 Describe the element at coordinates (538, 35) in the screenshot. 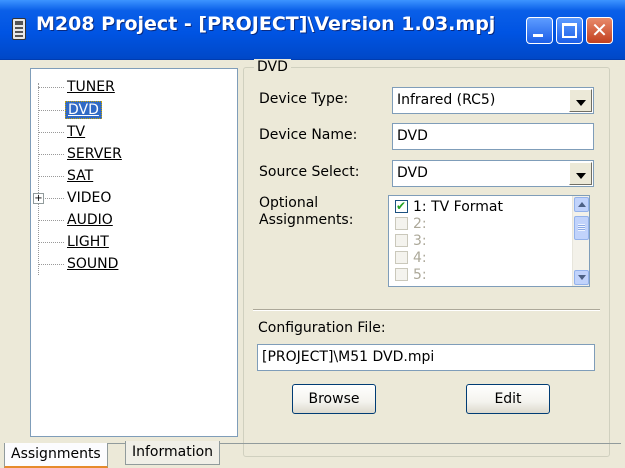

I see `minimize-icon` at that location.